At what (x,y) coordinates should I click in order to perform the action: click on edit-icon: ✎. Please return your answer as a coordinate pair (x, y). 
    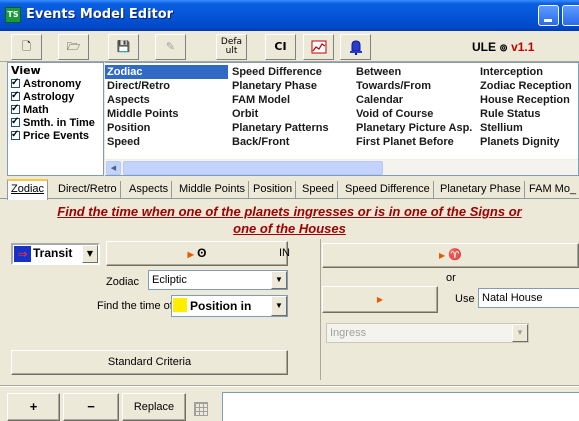
    Looking at the image, I should click on (170, 47).